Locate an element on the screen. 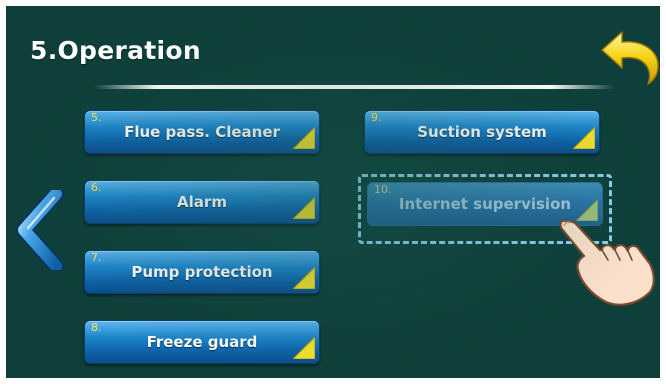 Image resolution: width=666 pixels, height=384 pixels. menu-label: Pump protection is located at coordinates (202, 272).